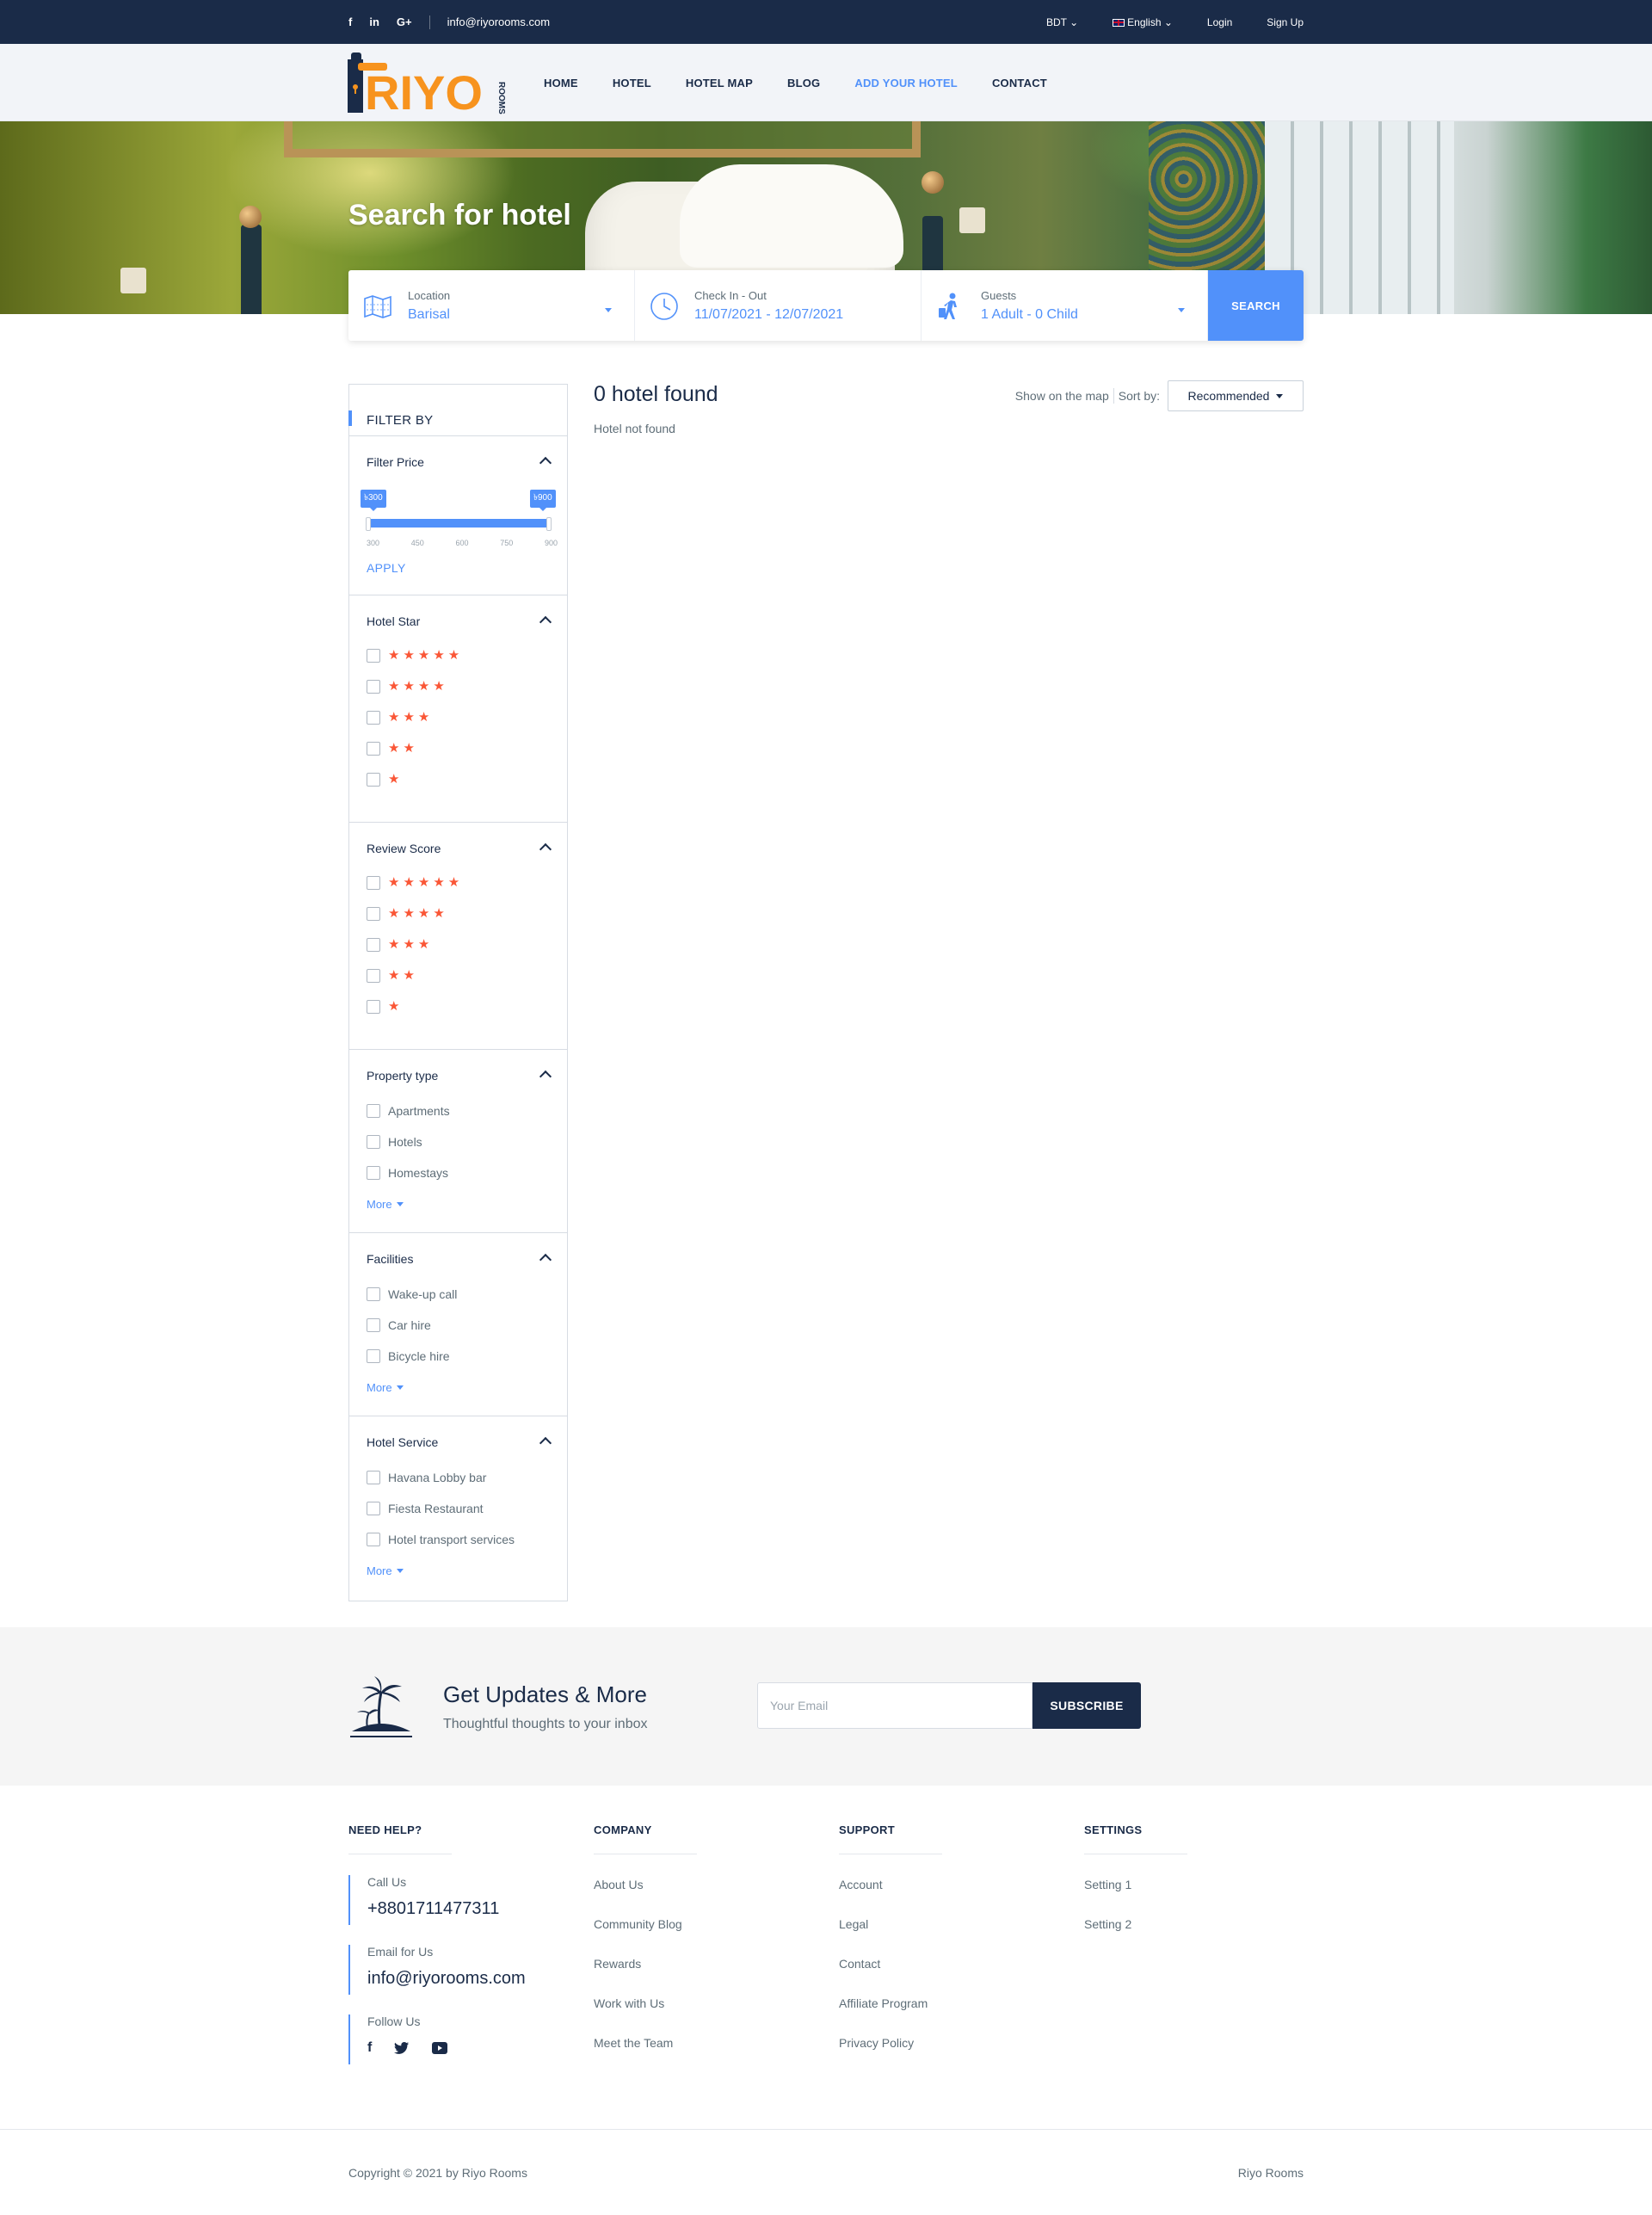 The height and width of the screenshot is (2215, 1652). I want to click on youtube-icon, so click(440, 2048).